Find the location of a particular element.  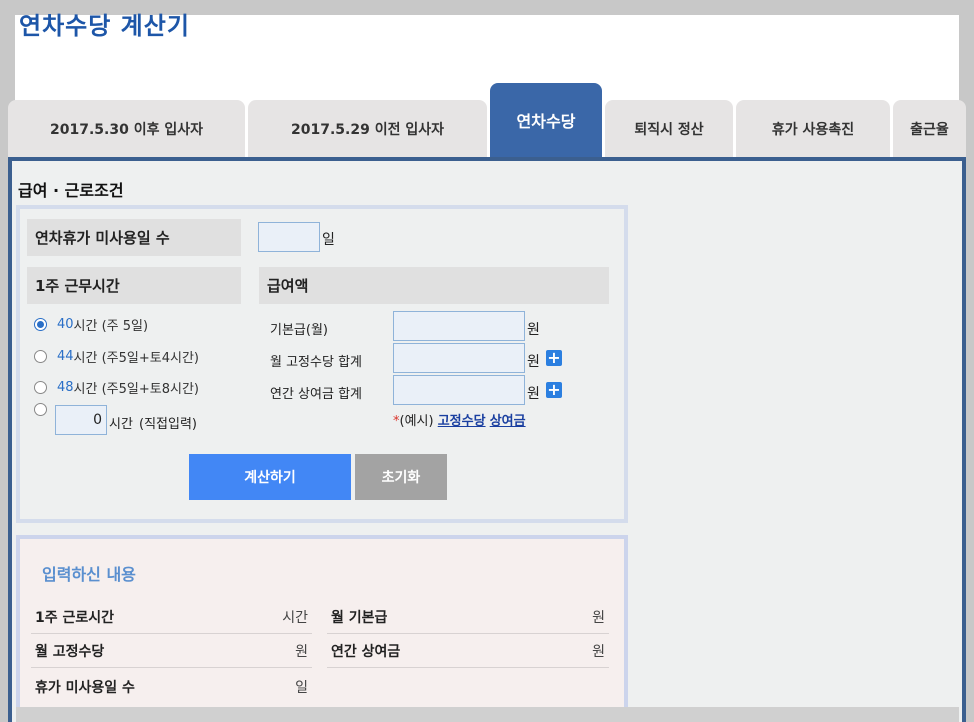

salary-header: 급여액 is located at coordinates (434, 285).